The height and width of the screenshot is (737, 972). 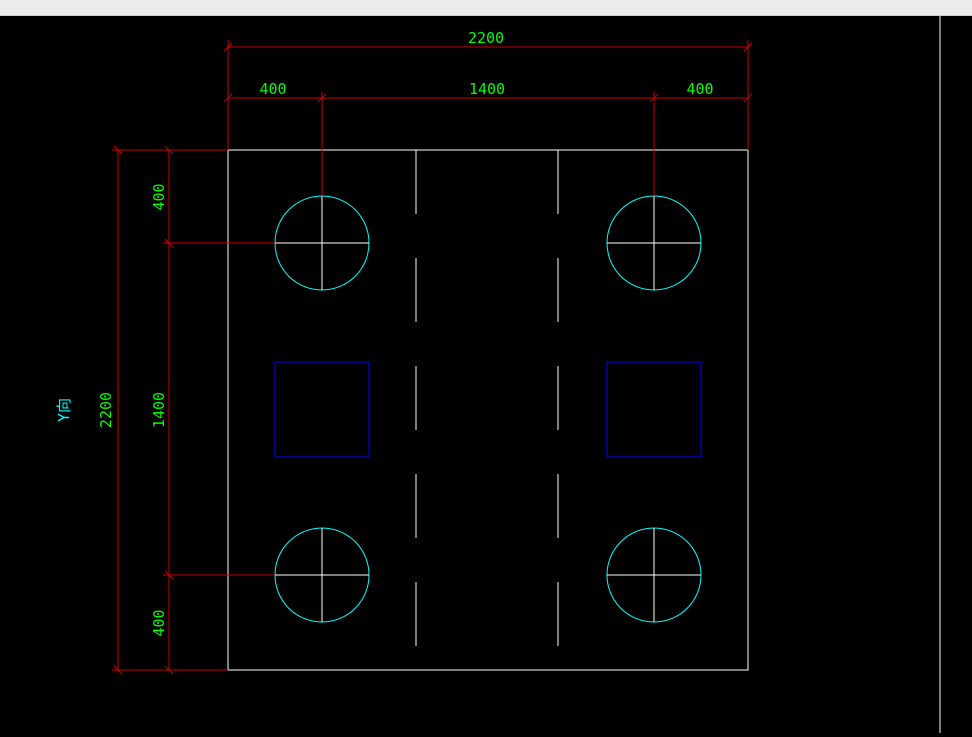 I want to click on pile-bottom-right, so click(x=654, y=575).